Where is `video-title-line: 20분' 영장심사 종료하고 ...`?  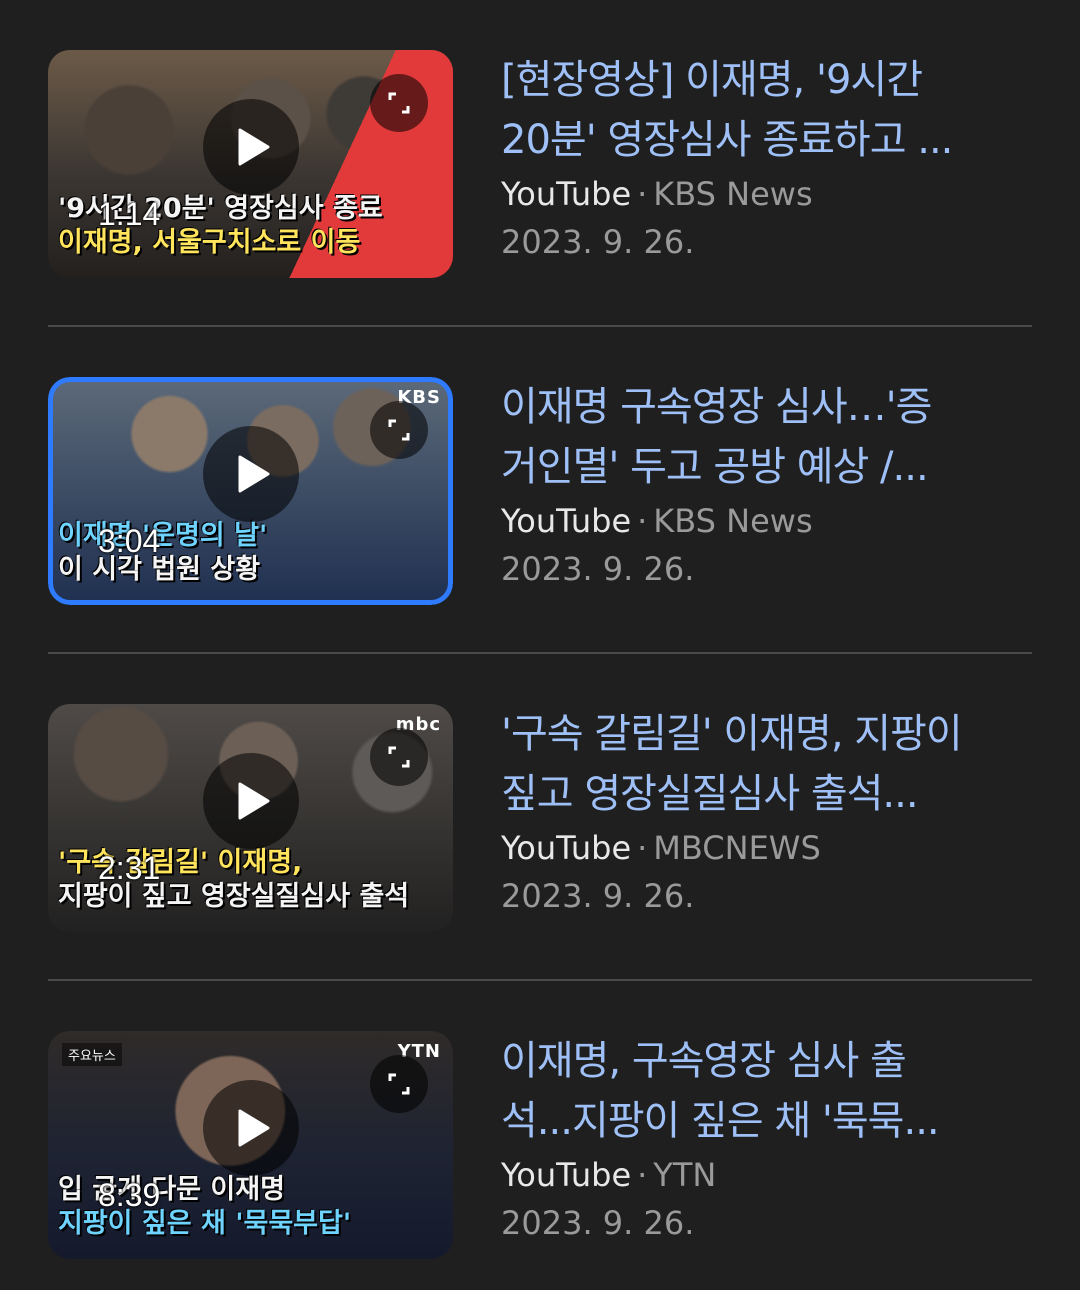 video-title-line: 20분' 영장심사 종료하고 ... is located at coordinates (727, 140).